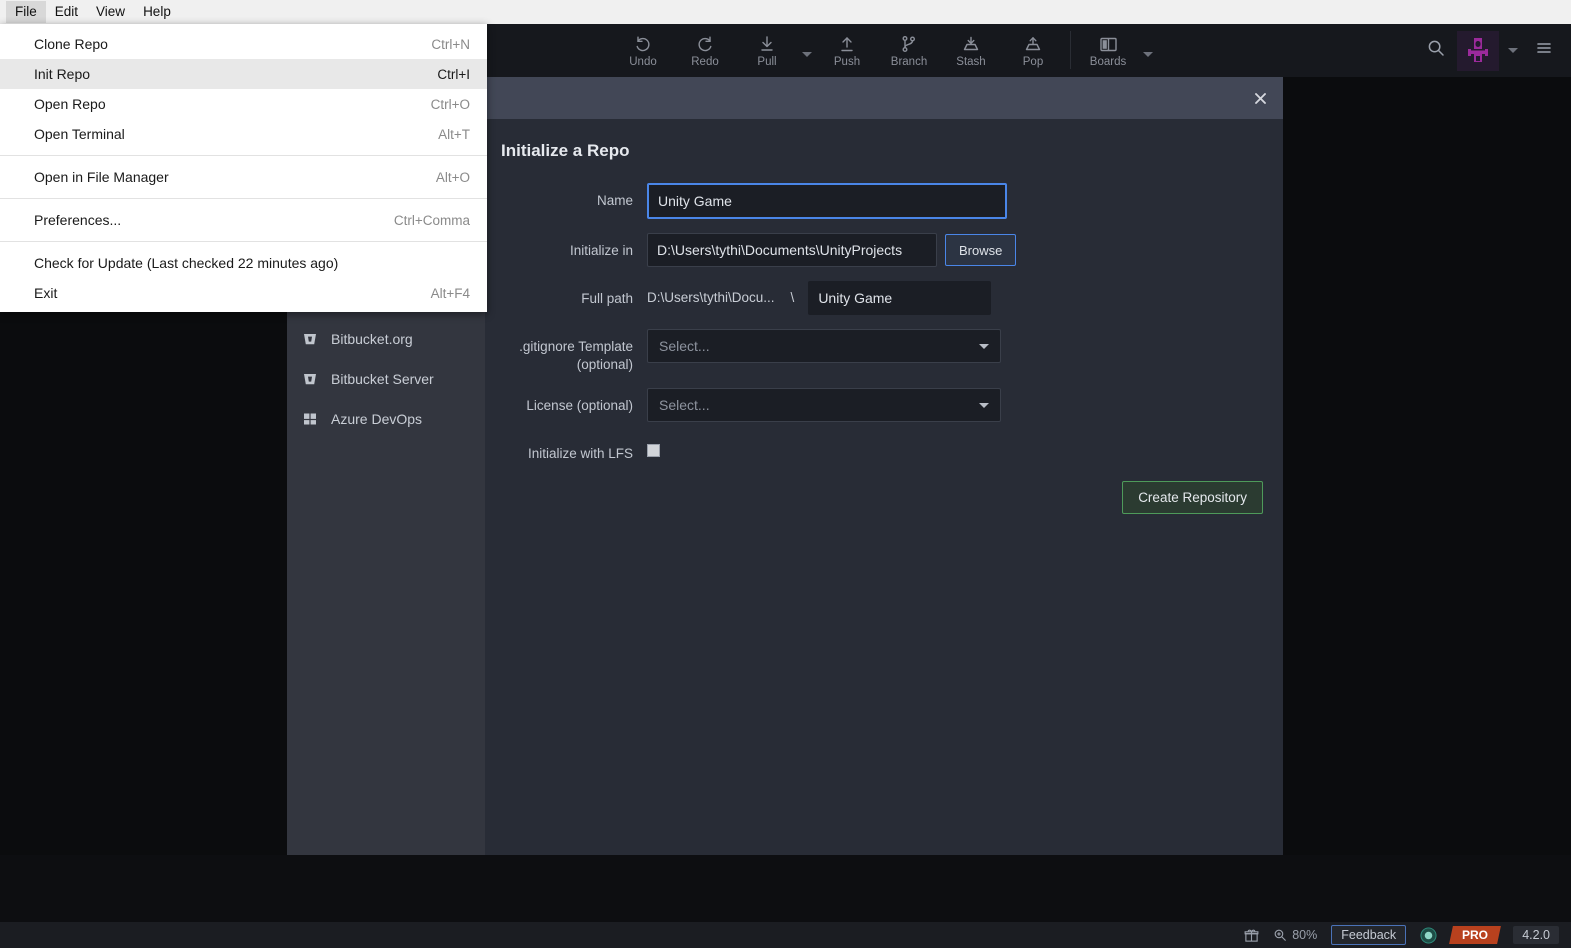  What do you see at coordinates (767, 44) in the screenshot?
I see `pull-icon` at bounding box center [767, 44].